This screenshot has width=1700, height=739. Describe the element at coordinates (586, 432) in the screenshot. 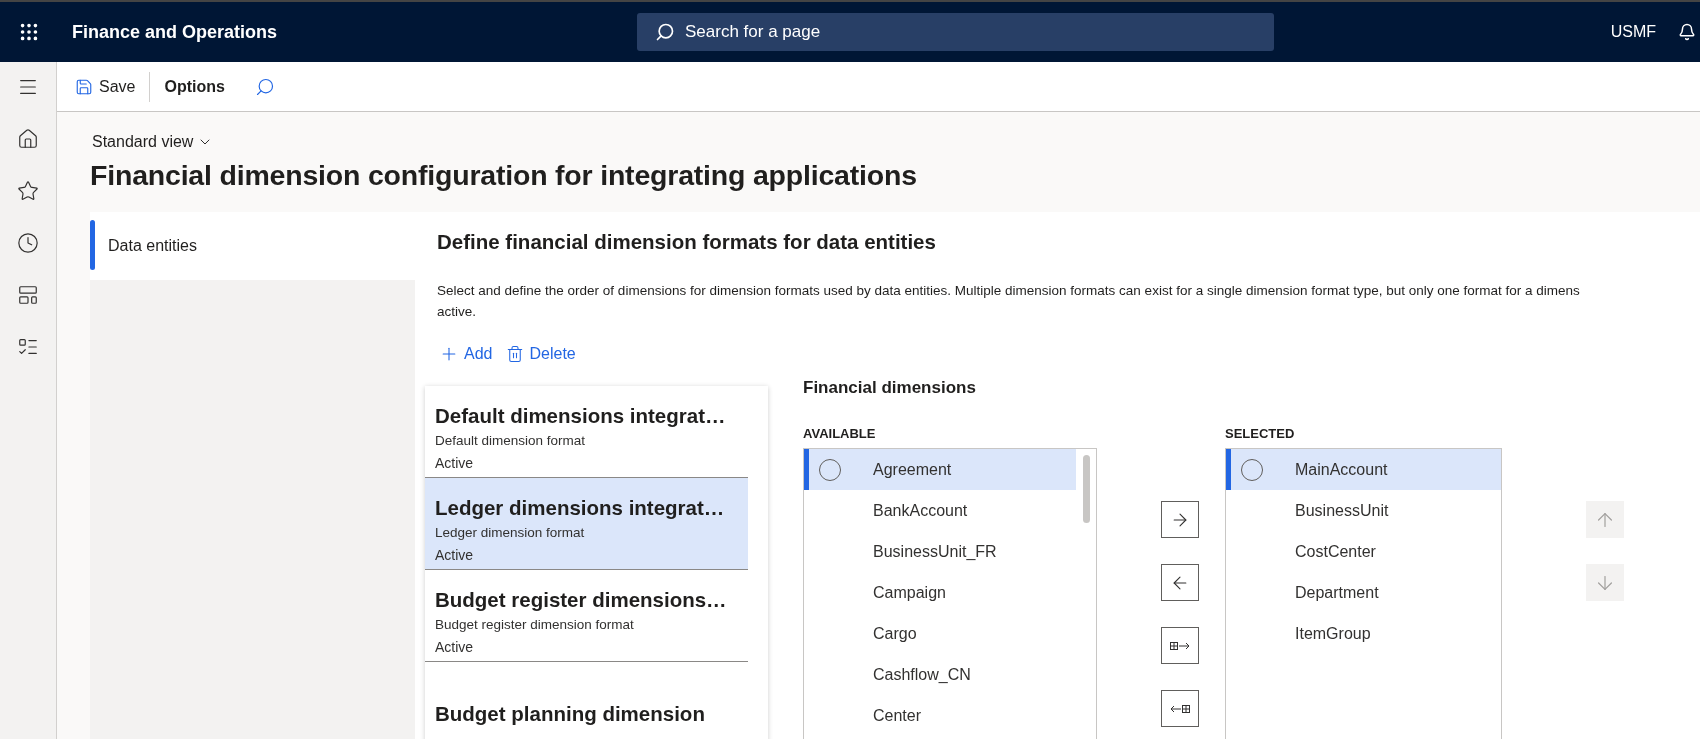

I see `format-card: Default dimensions integrat… Default dimension format Active` at that location.